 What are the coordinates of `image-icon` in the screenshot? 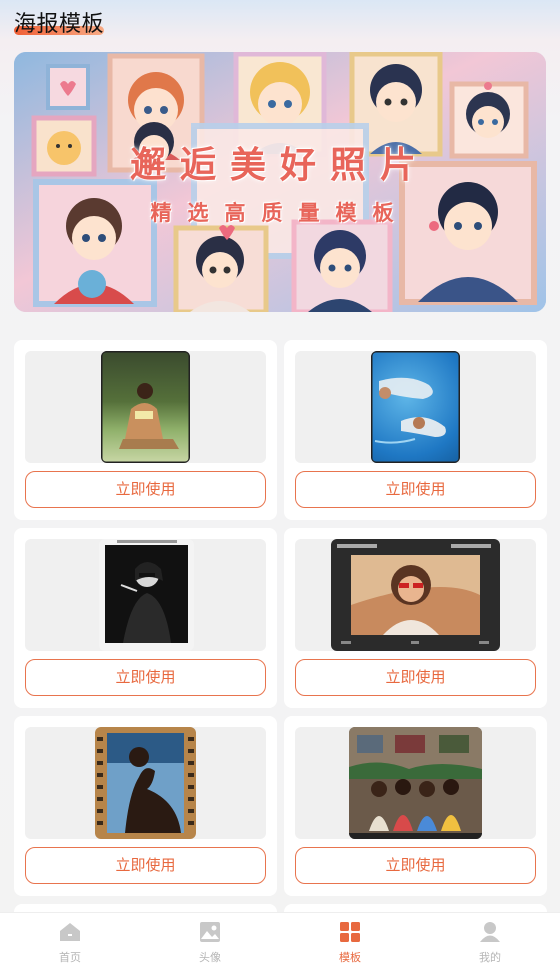 It's located at (210, 932).